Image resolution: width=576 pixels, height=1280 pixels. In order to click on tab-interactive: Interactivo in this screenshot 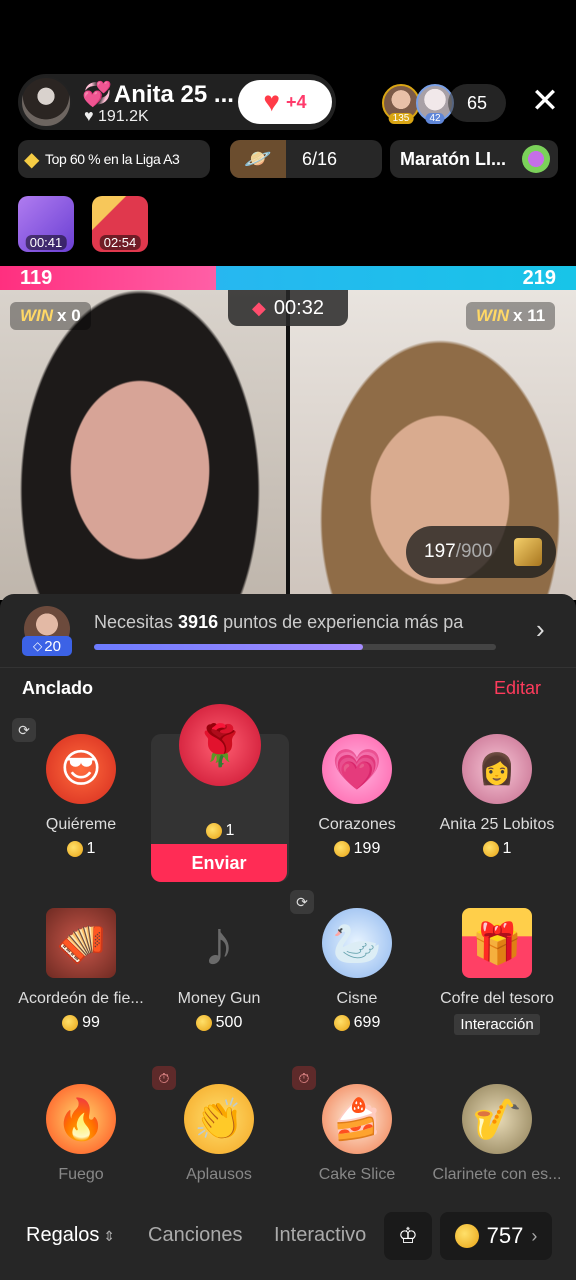, I will do `click(323, 1235)`.